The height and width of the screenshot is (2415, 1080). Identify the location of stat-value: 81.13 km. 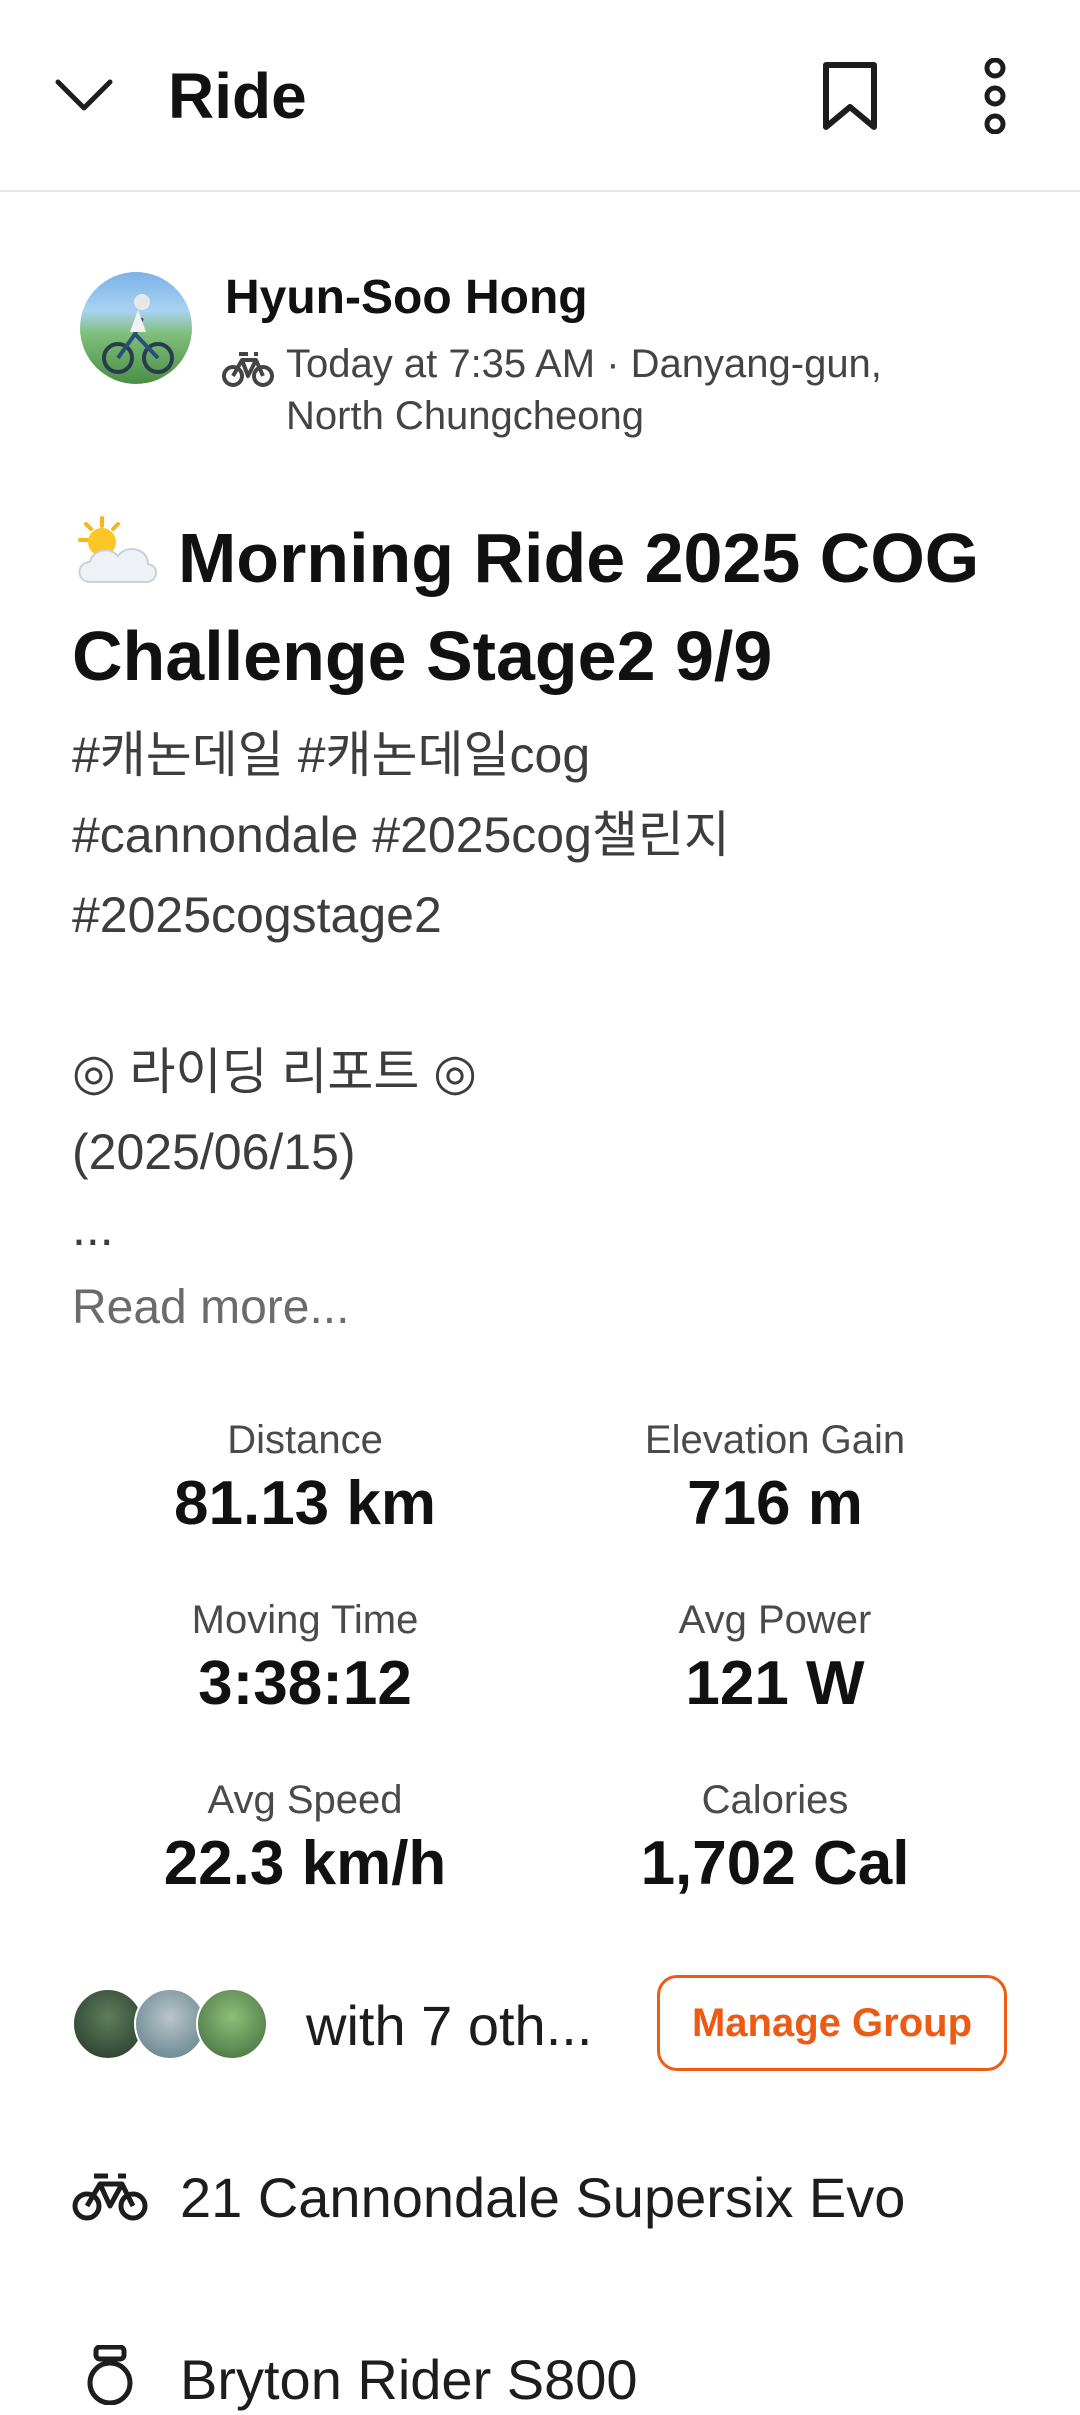
(305, 1503).